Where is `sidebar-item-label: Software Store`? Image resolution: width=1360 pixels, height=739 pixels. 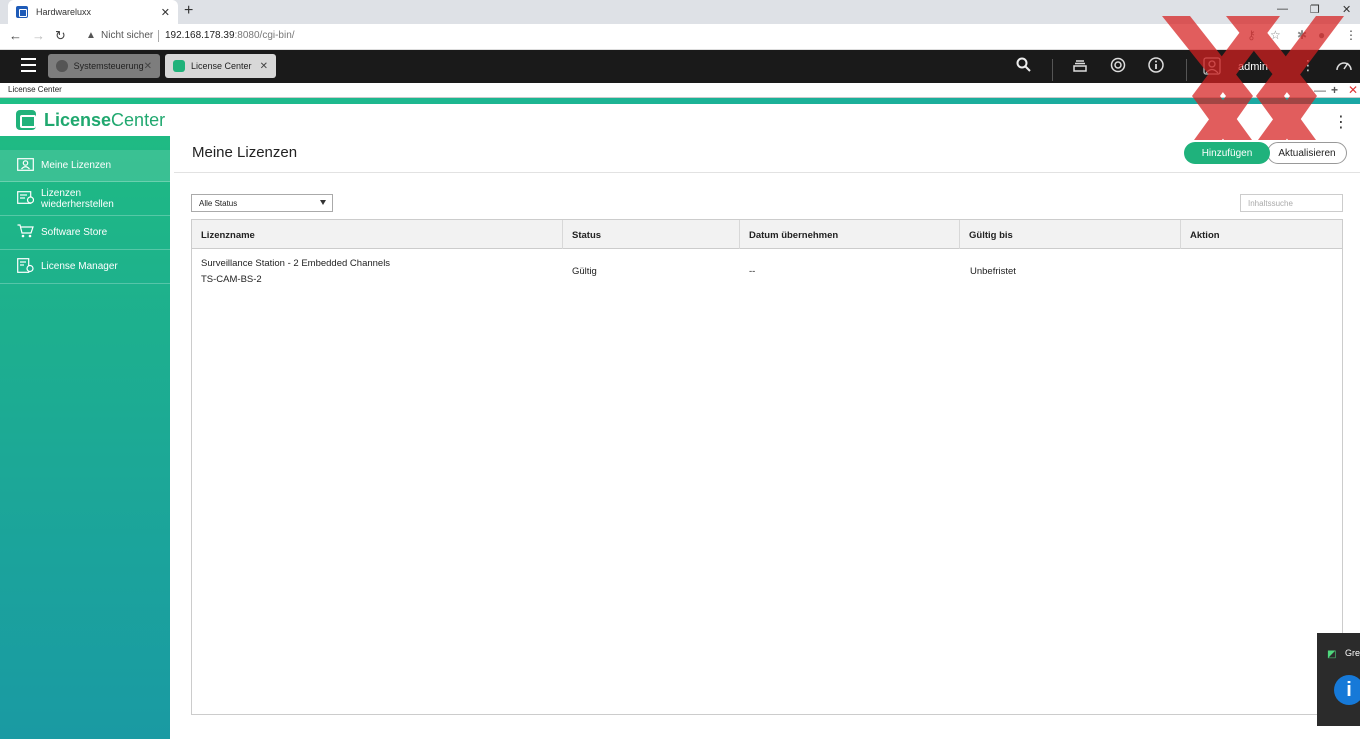 sidebar-item-label: Software Store is located at coordinates (74, 232).